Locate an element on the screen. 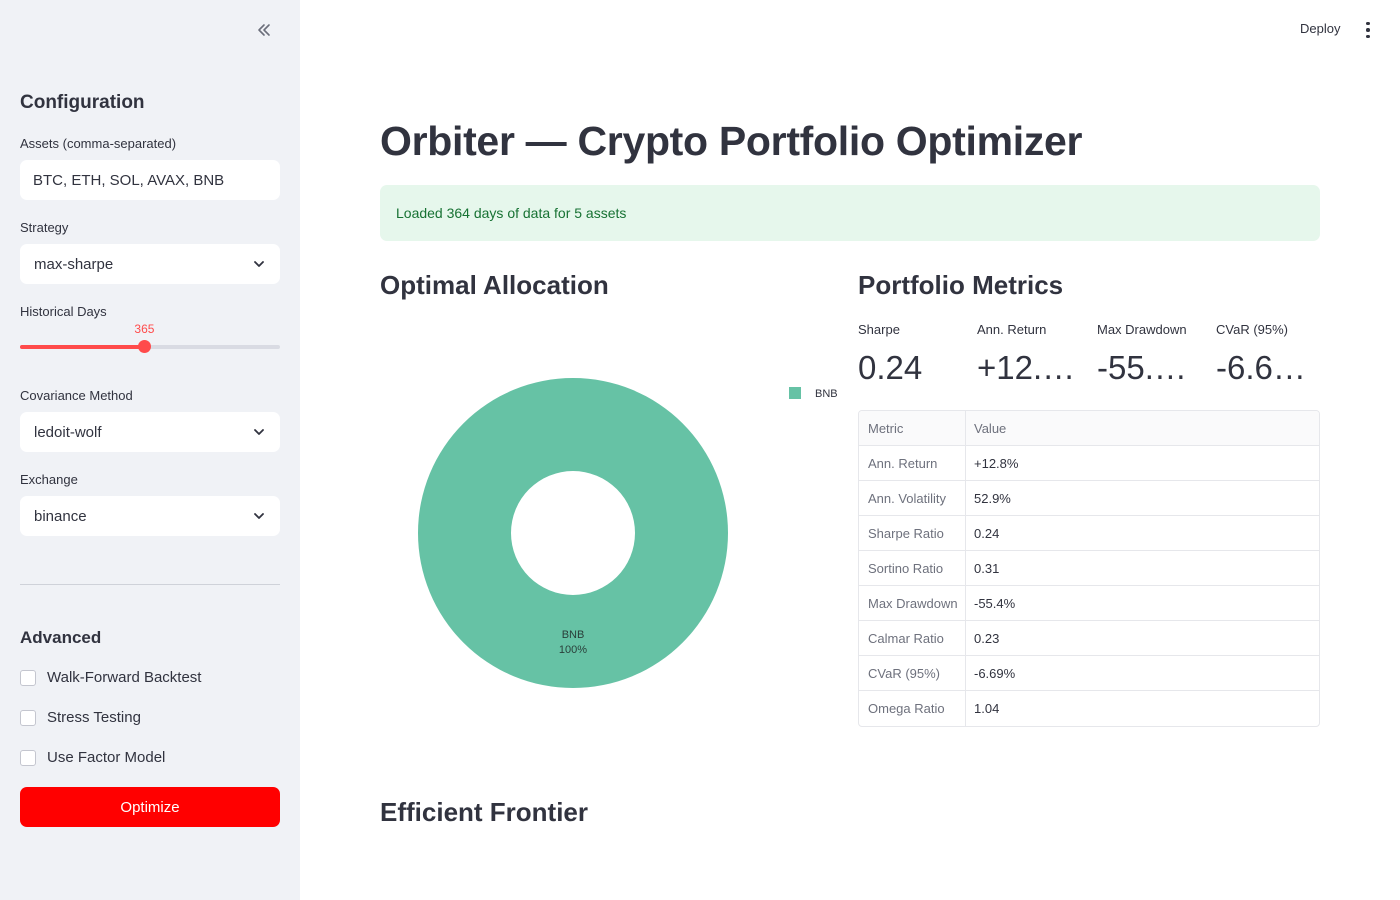 The height and width of the screenshot is (900, 1400). table-cell: Ann. Return is located at coordinates (912, 463).